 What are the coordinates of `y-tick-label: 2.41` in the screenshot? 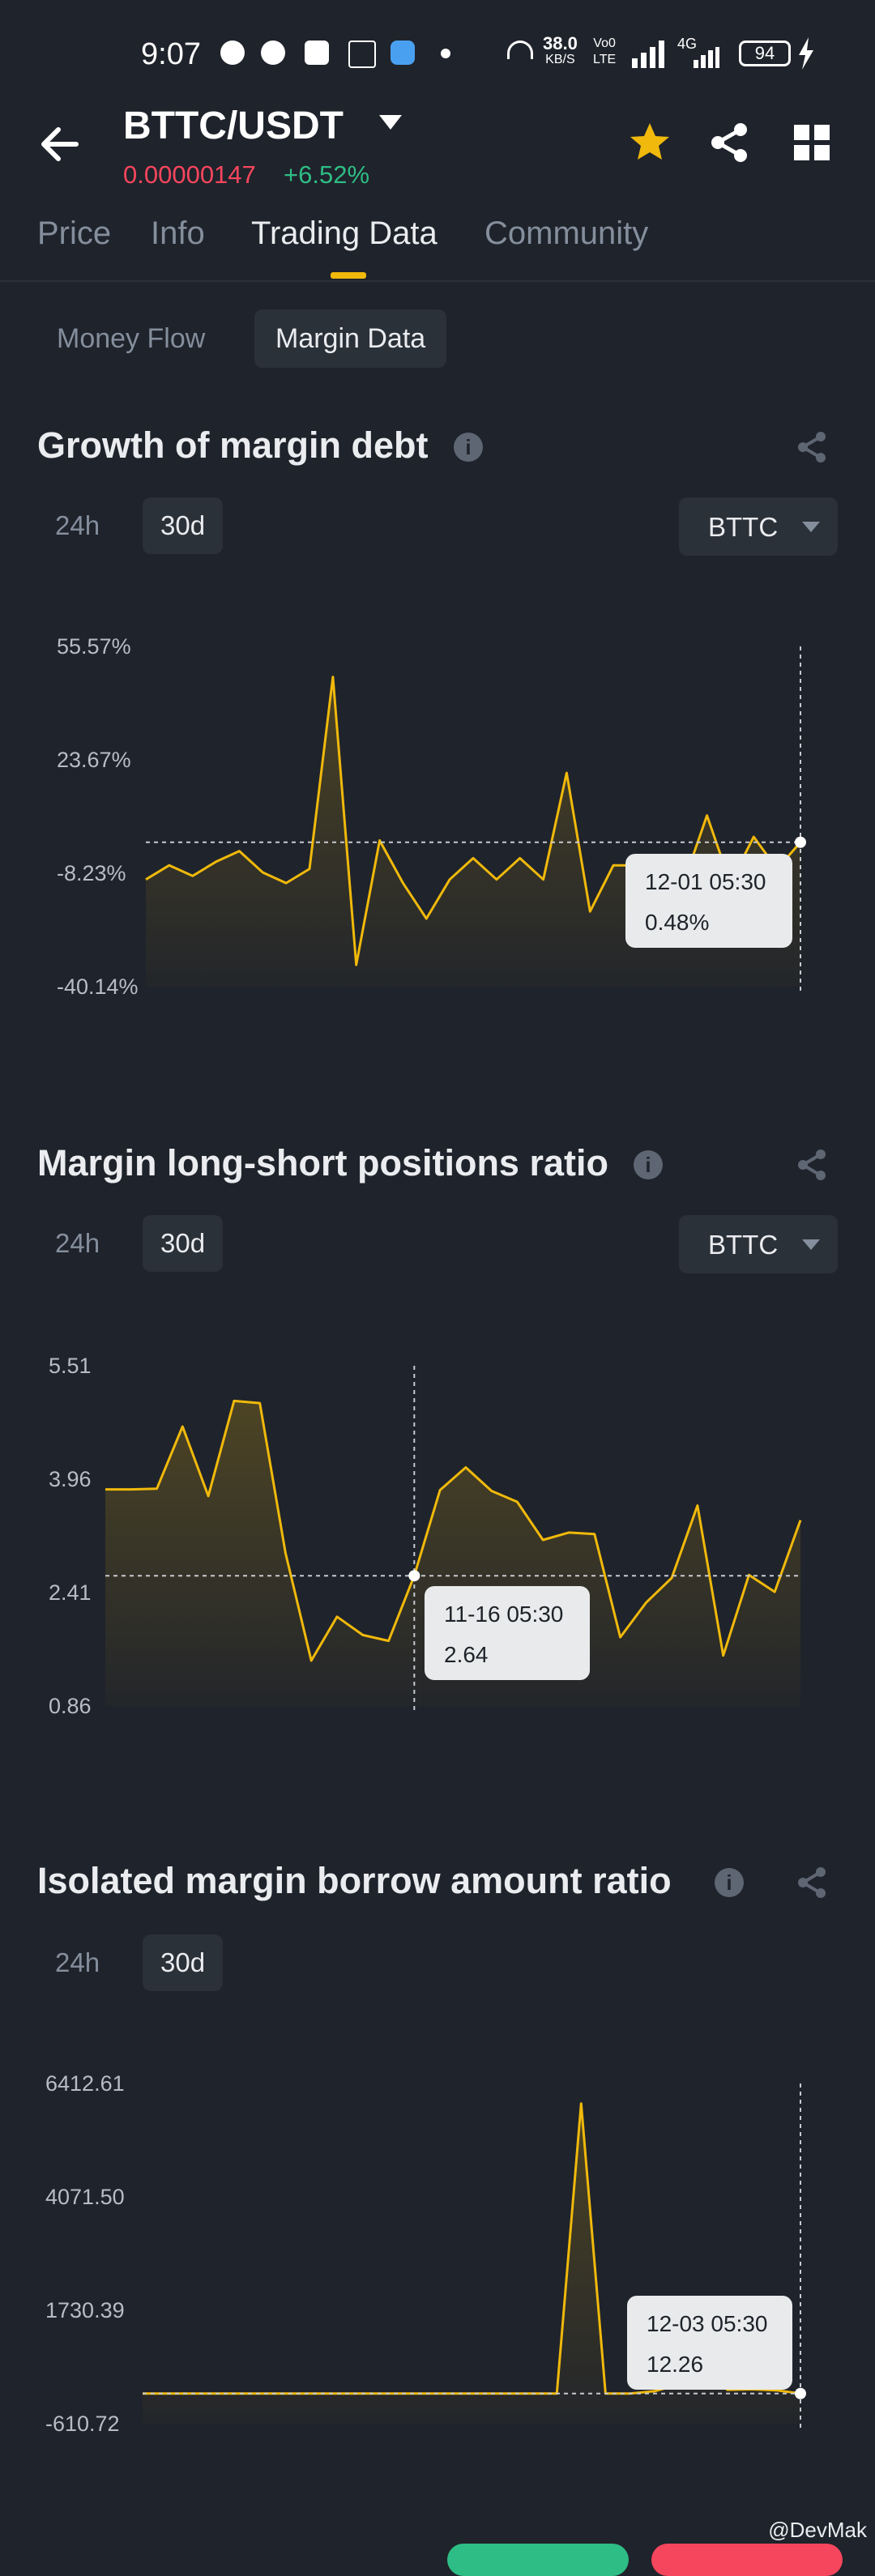 It's located at (70, 1592).